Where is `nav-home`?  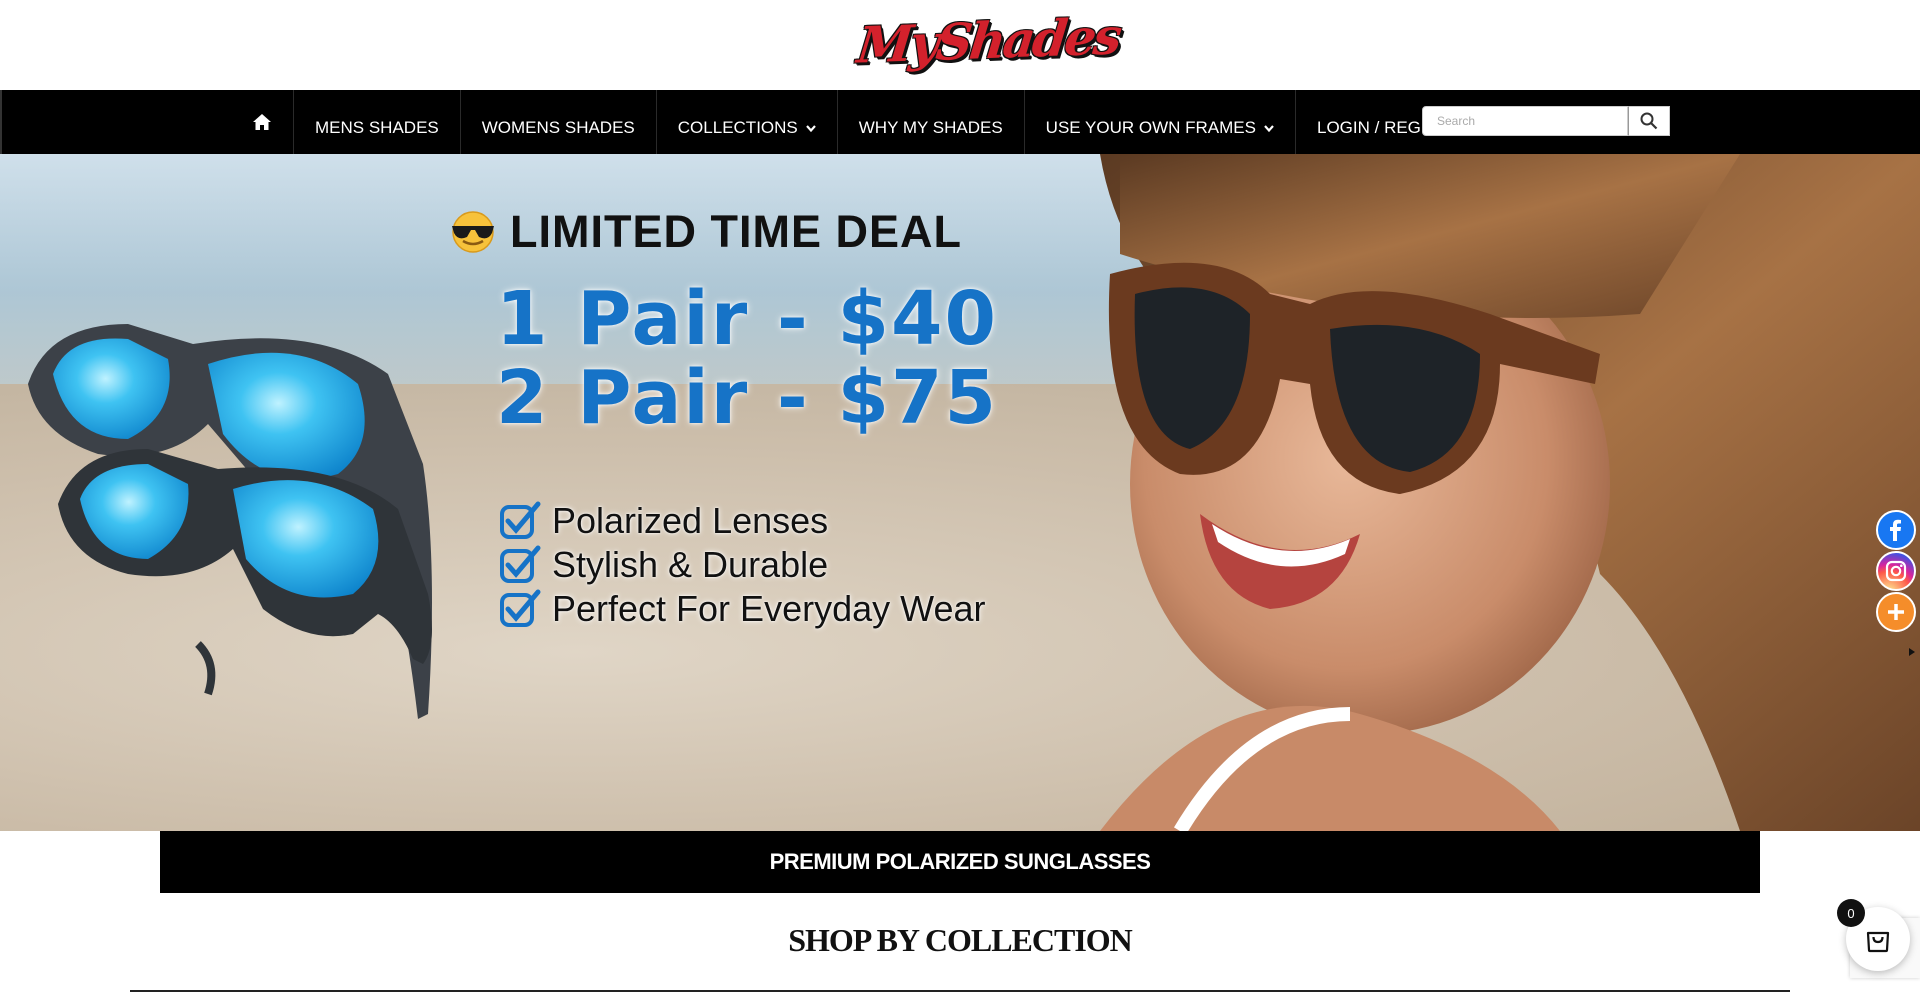
nav-home is located at coordinates (264, 122).